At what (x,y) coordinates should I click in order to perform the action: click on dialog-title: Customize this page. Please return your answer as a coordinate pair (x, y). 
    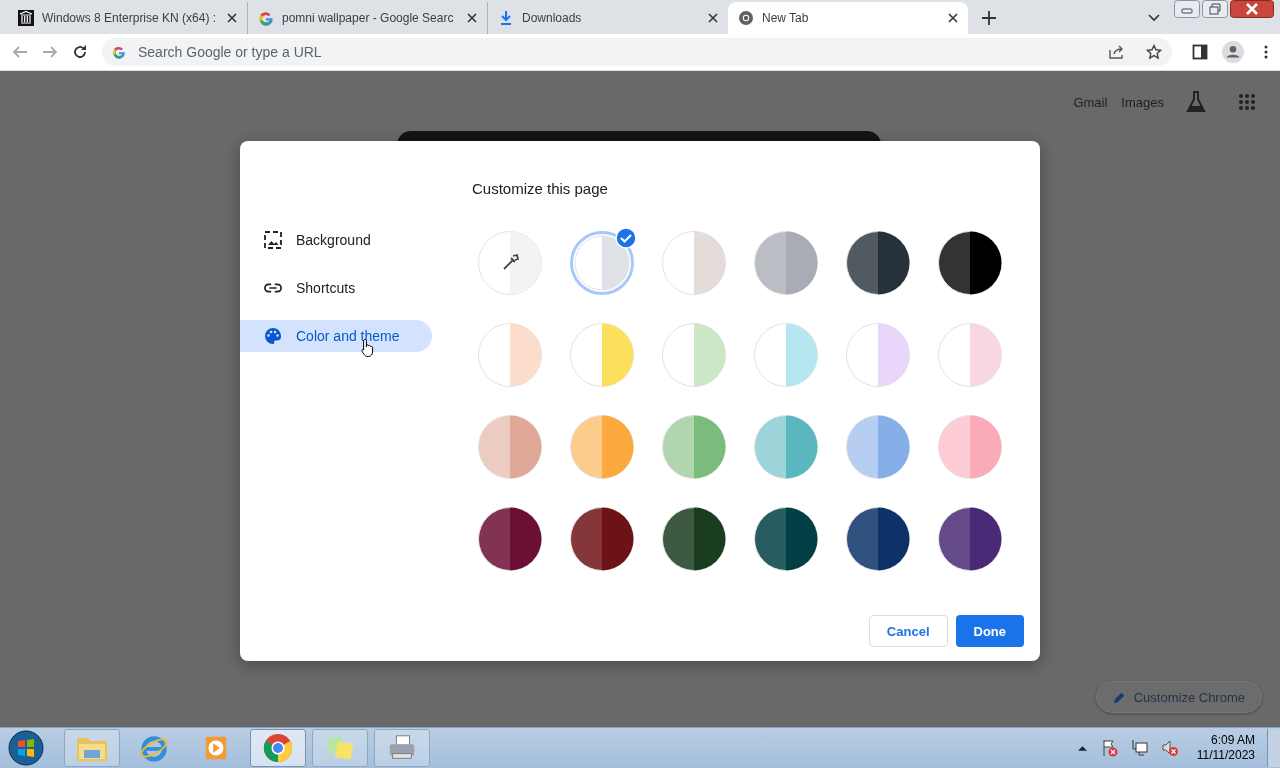
    Looking at the image, I should click on (540, 189).